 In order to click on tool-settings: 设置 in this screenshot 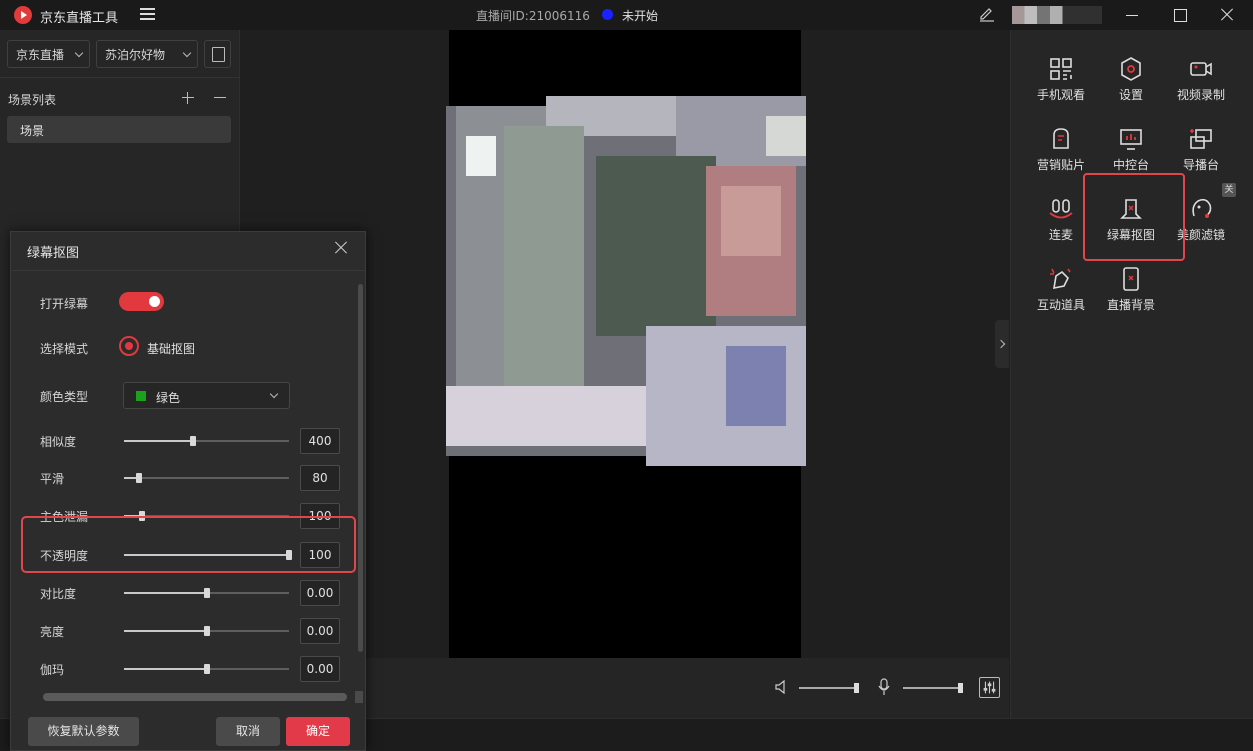, I will do `click(1131, 81)`.